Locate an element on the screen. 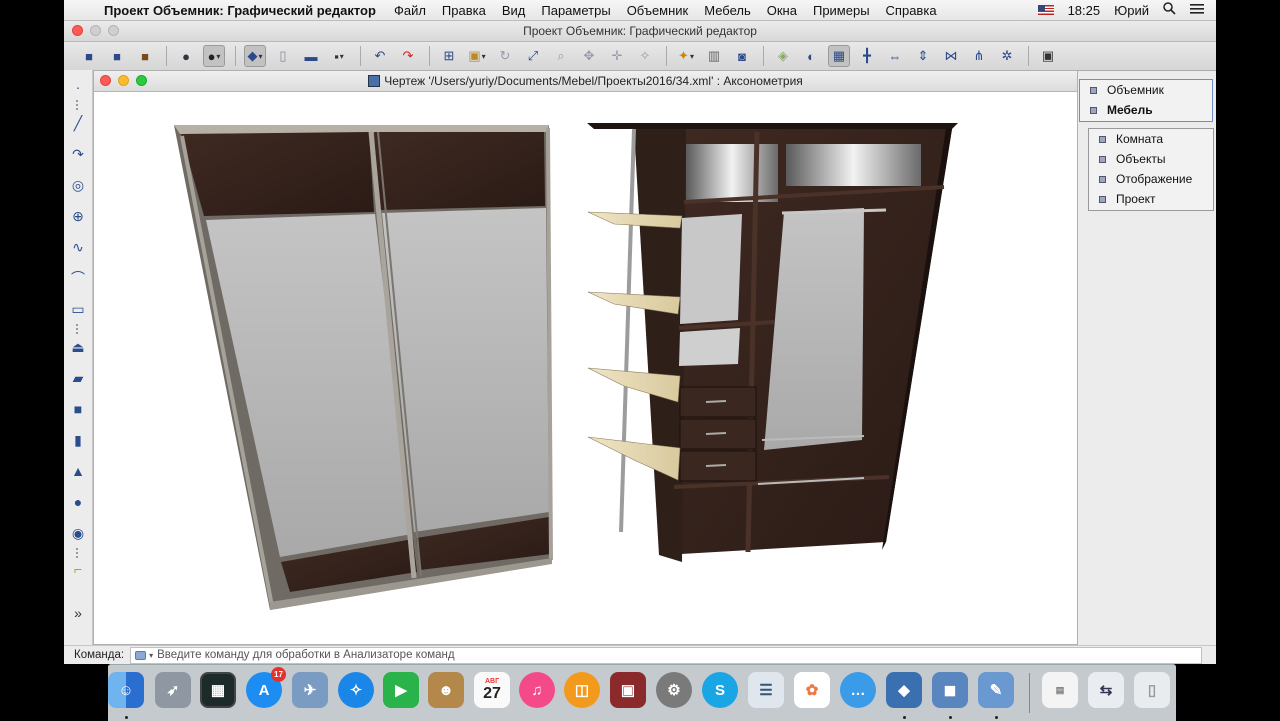 Image resolution: width=1280 pixels, height=721 pixels. menu-windows: Окна is located at coordinates (782, 10).